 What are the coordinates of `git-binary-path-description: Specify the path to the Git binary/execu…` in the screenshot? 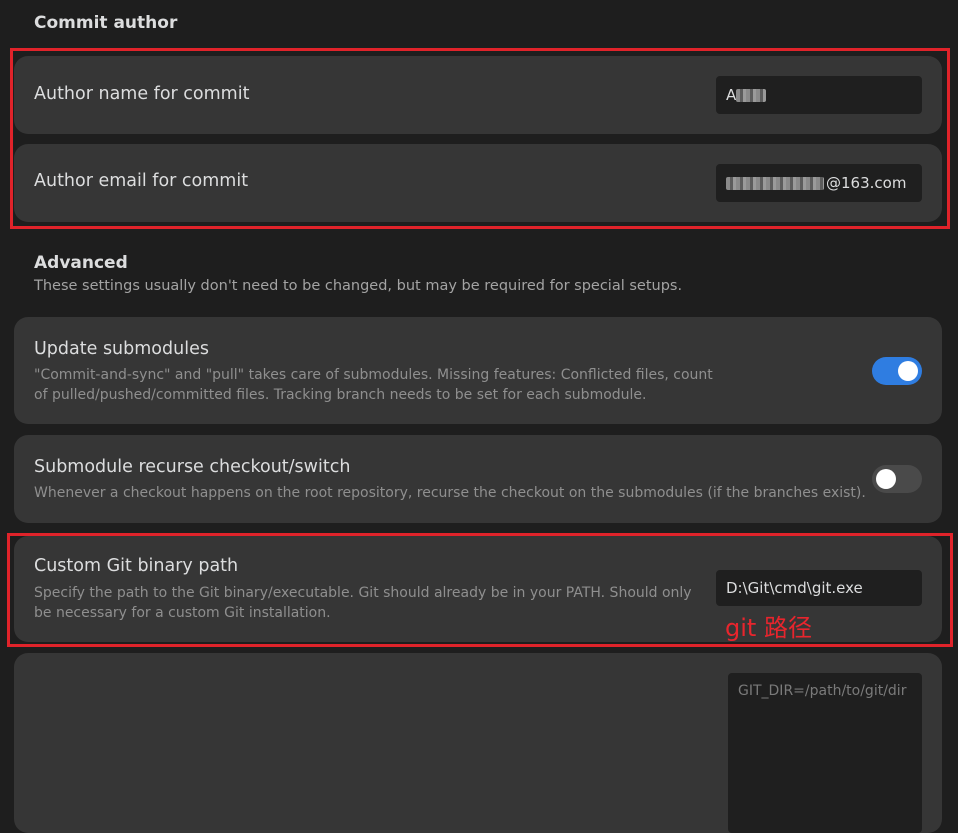 It's located at (363, 603).